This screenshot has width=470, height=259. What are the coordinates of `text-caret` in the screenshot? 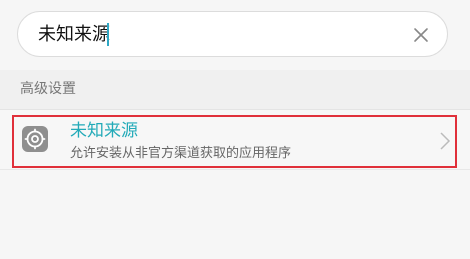 It's located at (108, 34).